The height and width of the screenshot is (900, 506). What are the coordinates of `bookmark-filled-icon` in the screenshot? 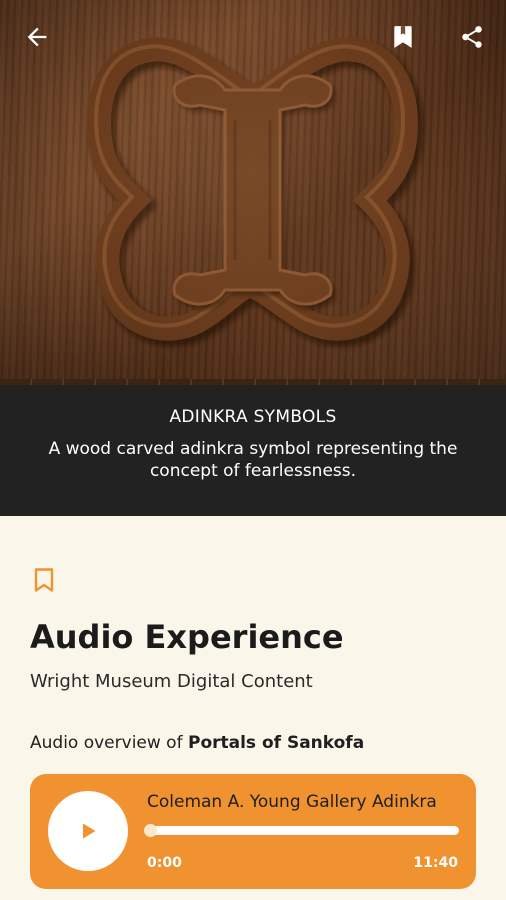 It's located at (403, 37).